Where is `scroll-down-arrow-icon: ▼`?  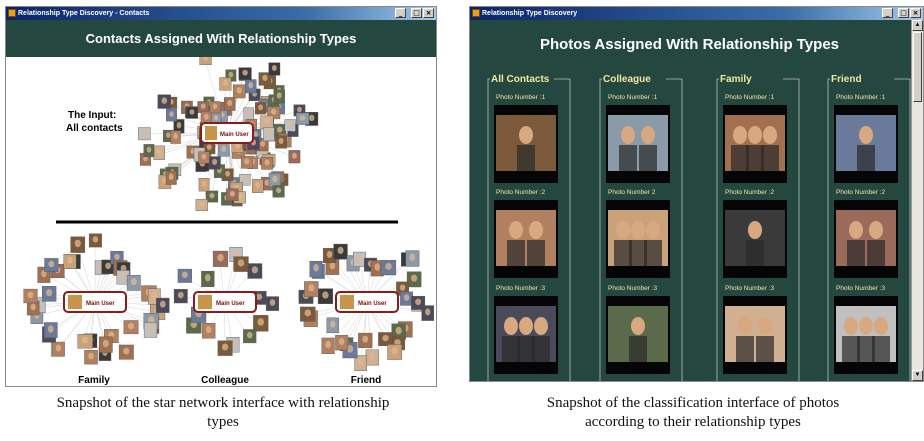 scroll-down-arrow-icon: ▼ is located at coordinates (917, 375).